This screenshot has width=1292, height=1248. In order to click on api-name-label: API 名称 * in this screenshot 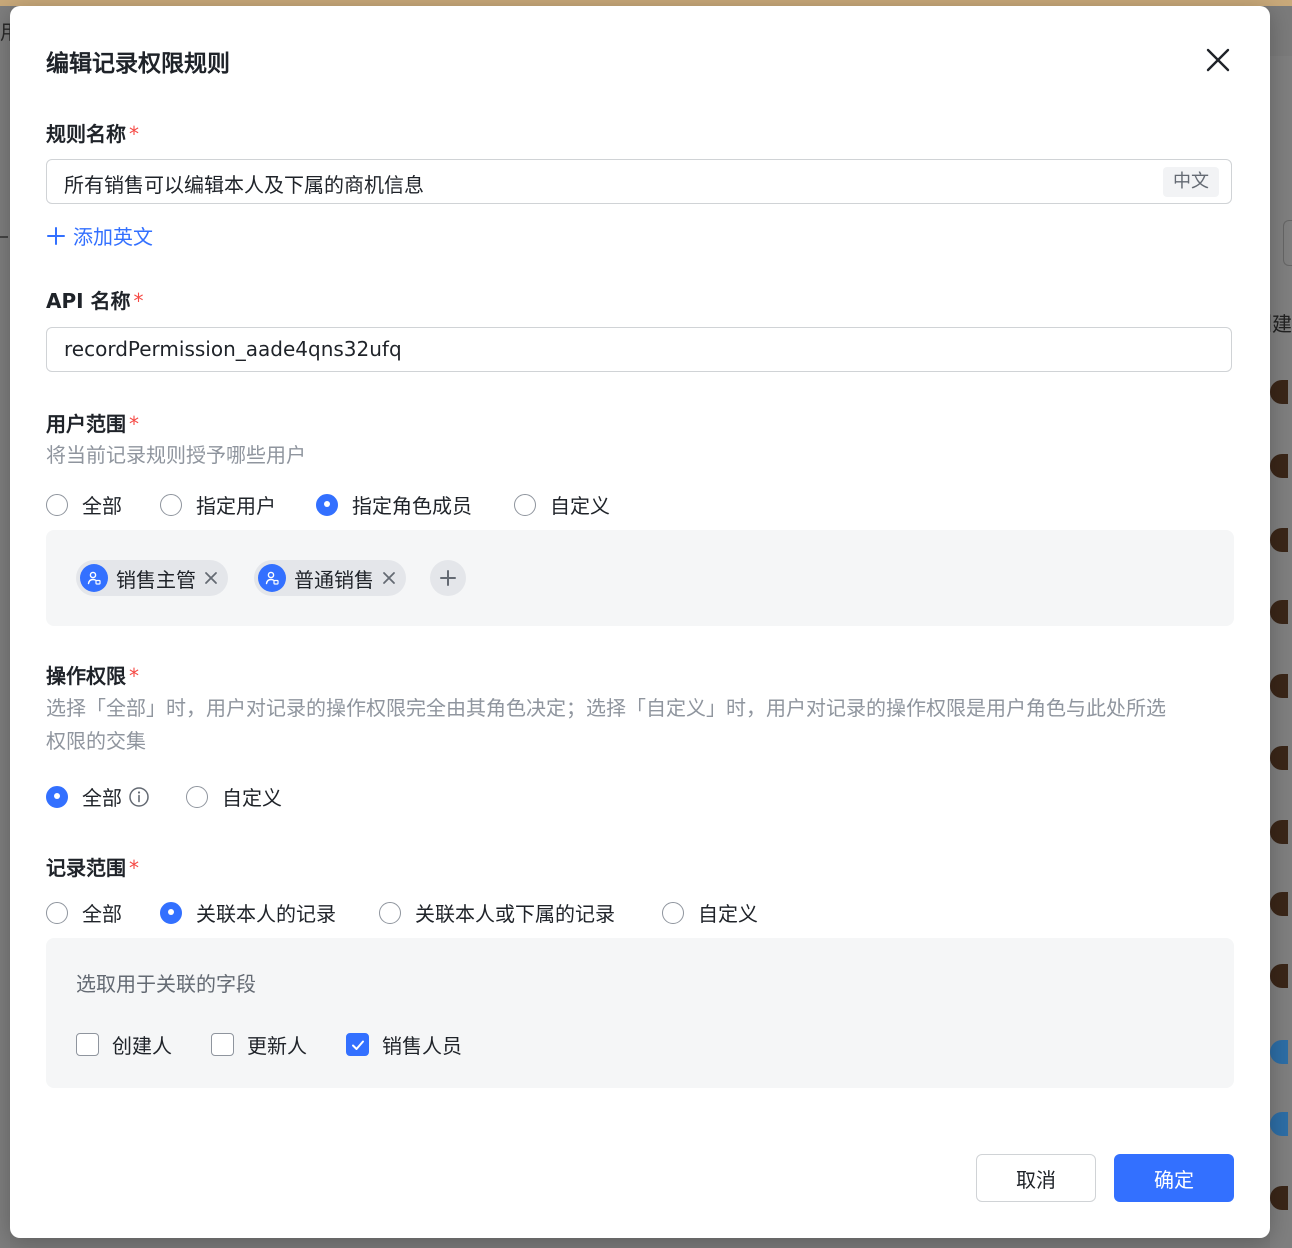, I will do `click(95, 299)`.